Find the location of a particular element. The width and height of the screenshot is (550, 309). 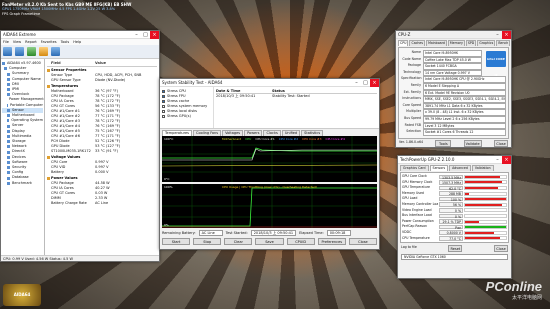

gpuz-footer: Log to file Reset Close is located at coordinates (454, 248).